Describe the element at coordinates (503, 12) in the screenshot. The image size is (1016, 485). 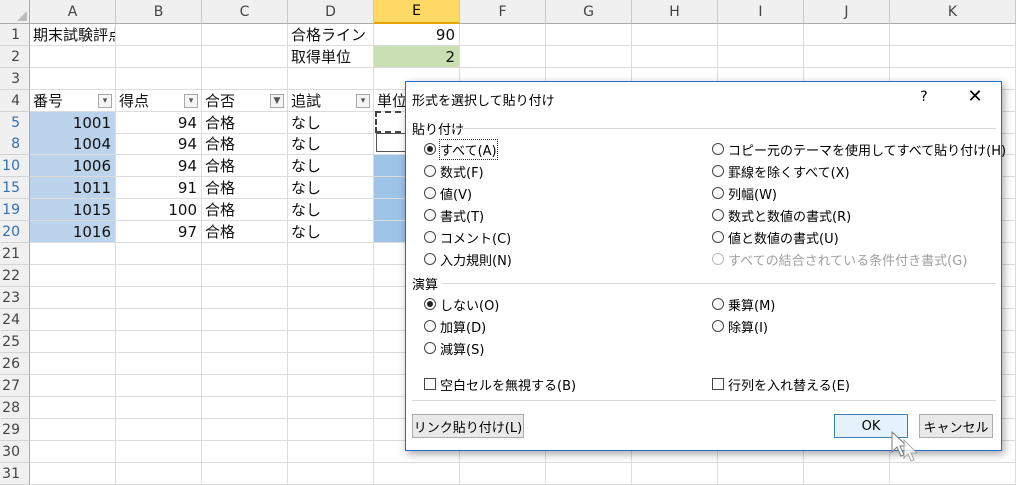
I see `column-header-f: F` at that location.